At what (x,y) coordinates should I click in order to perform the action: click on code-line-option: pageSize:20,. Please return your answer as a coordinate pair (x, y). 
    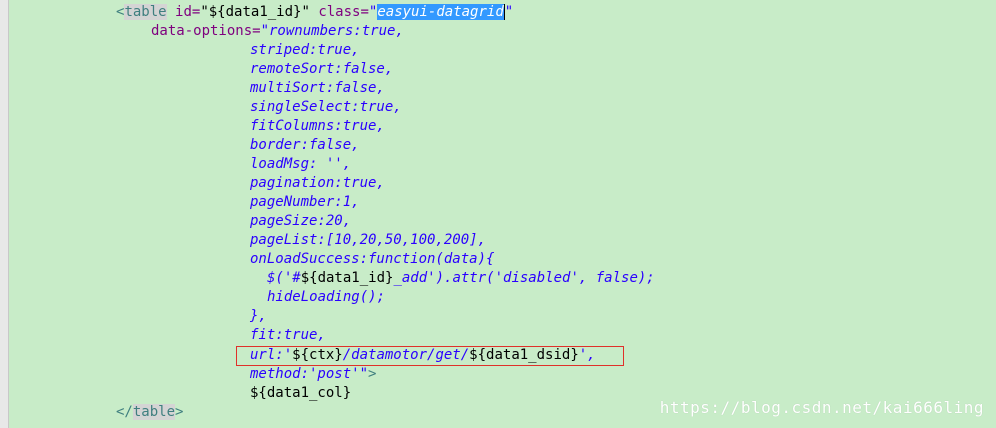
    Looking at the image, I should click on (300, 221).